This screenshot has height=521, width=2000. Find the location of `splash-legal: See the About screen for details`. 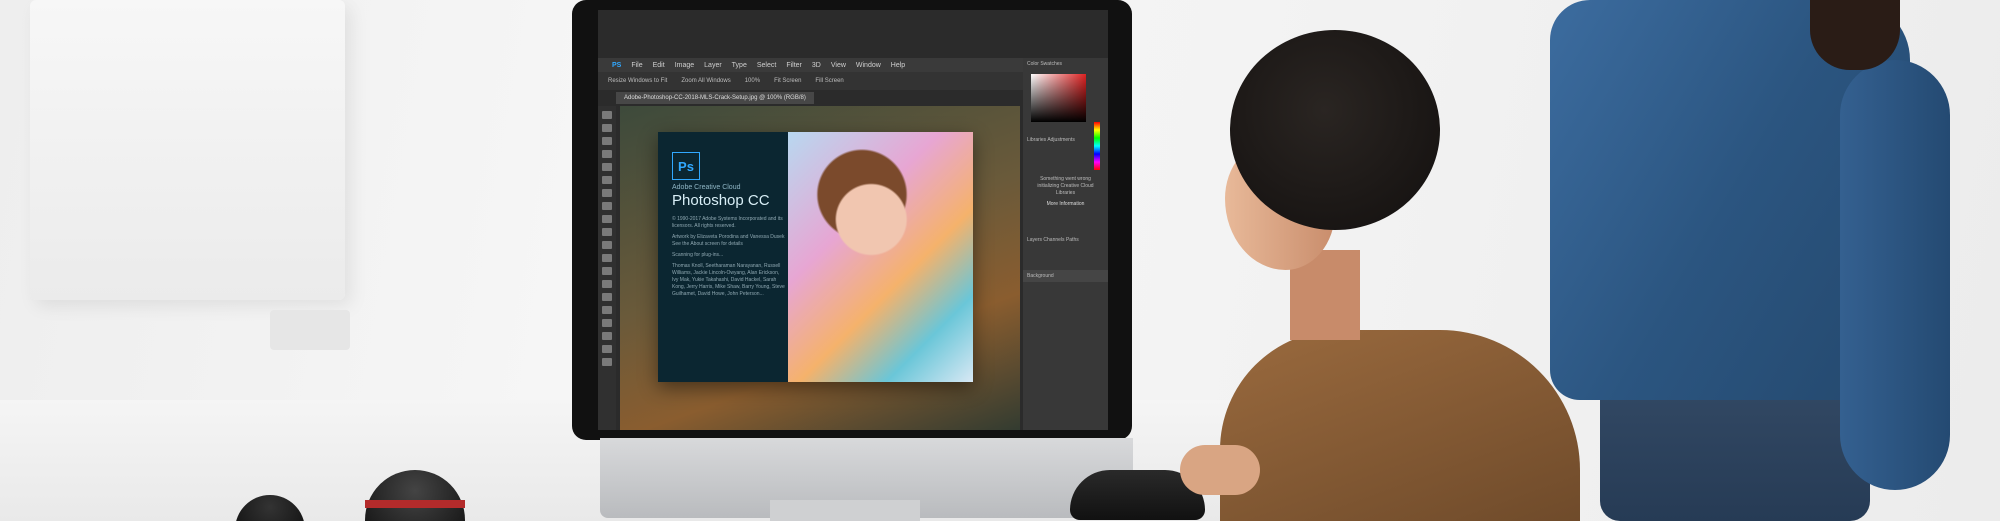

splash-legal: See the About screen for details is located at coordinates (707, 244).